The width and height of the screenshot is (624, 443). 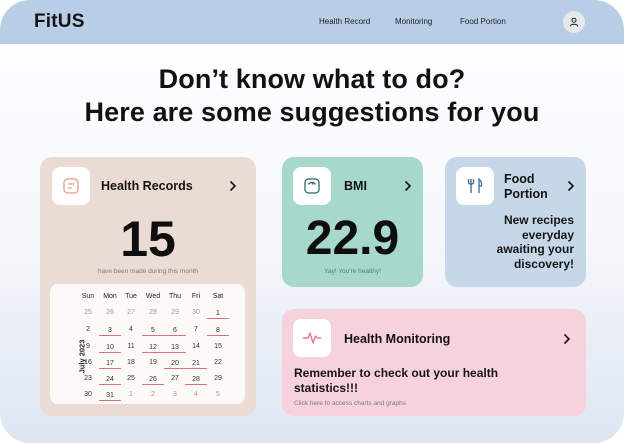 I want to click on avatar, so click(x=574, y=22).